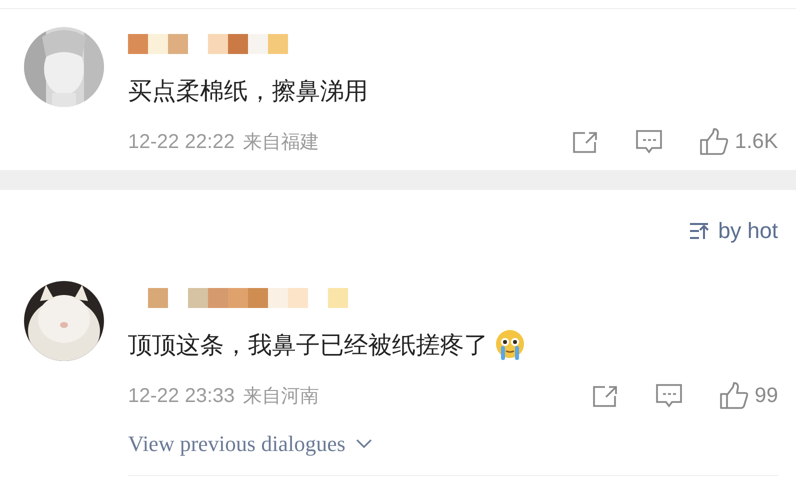  What do you see at coordinates (510, 345) in the screenshot?
I see `crying-emoji-icon` at bounding box center [510, 345].